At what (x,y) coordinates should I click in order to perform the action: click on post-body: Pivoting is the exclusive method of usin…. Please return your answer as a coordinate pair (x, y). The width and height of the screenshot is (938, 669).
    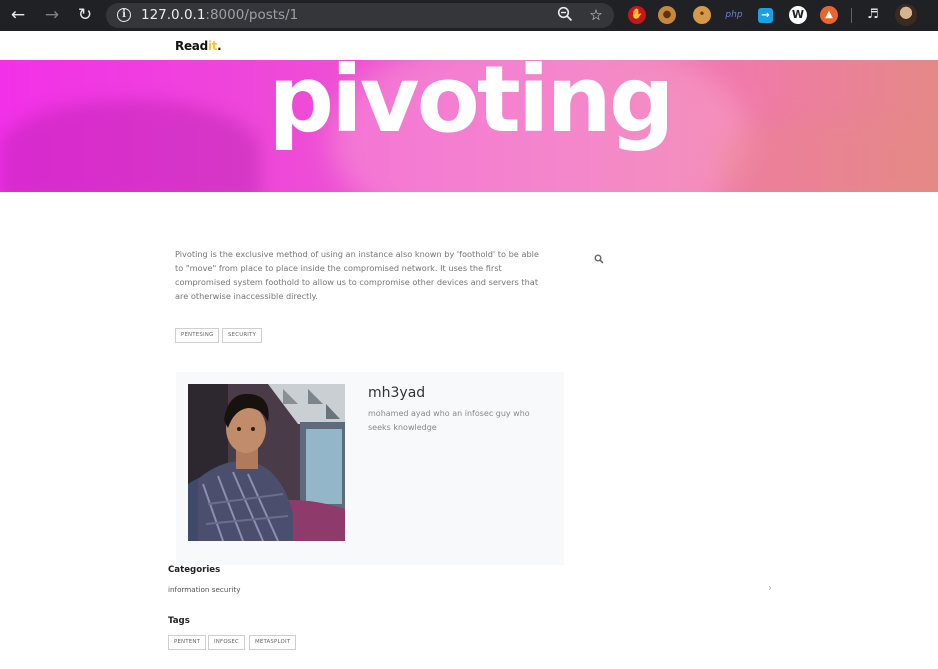
    Looking at the image, I should click on (357, 275).